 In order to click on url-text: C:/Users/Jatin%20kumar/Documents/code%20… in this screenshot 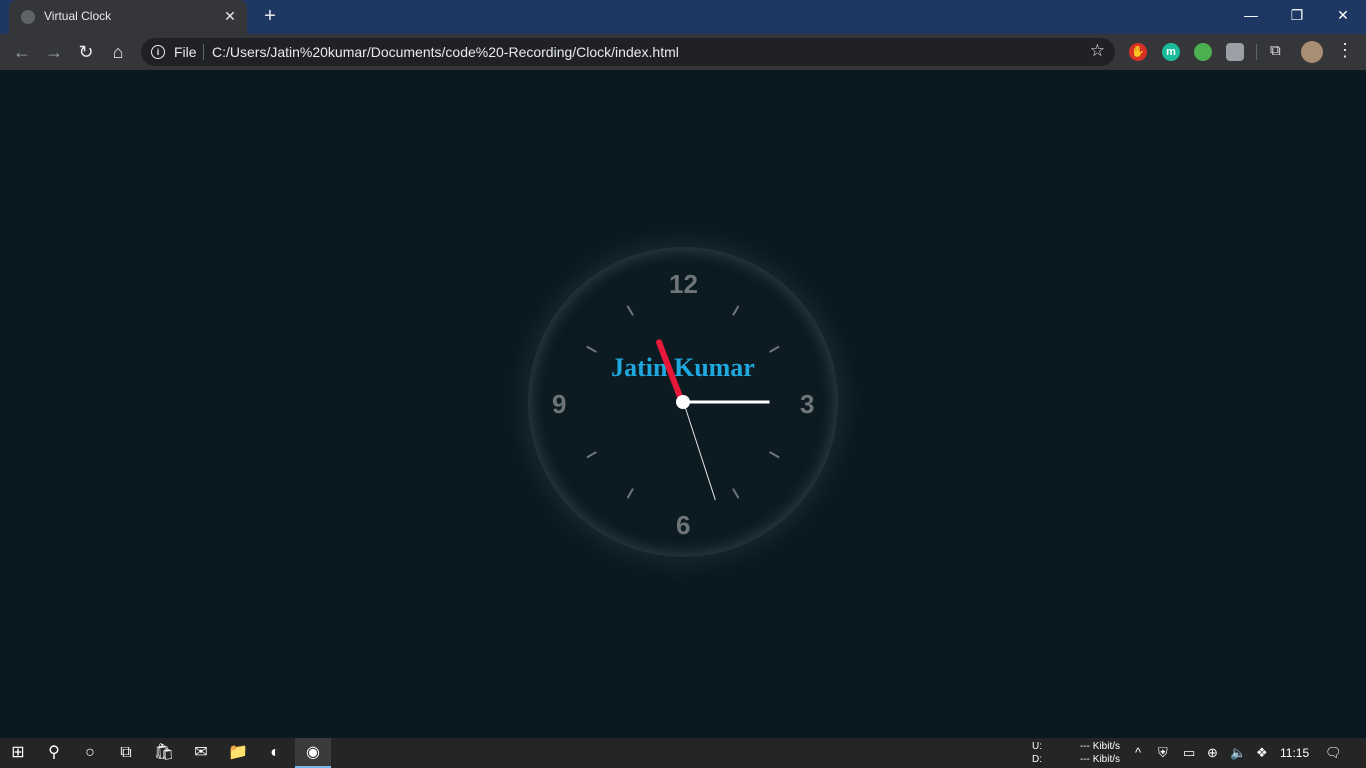, I will do `click(445, 52)`.